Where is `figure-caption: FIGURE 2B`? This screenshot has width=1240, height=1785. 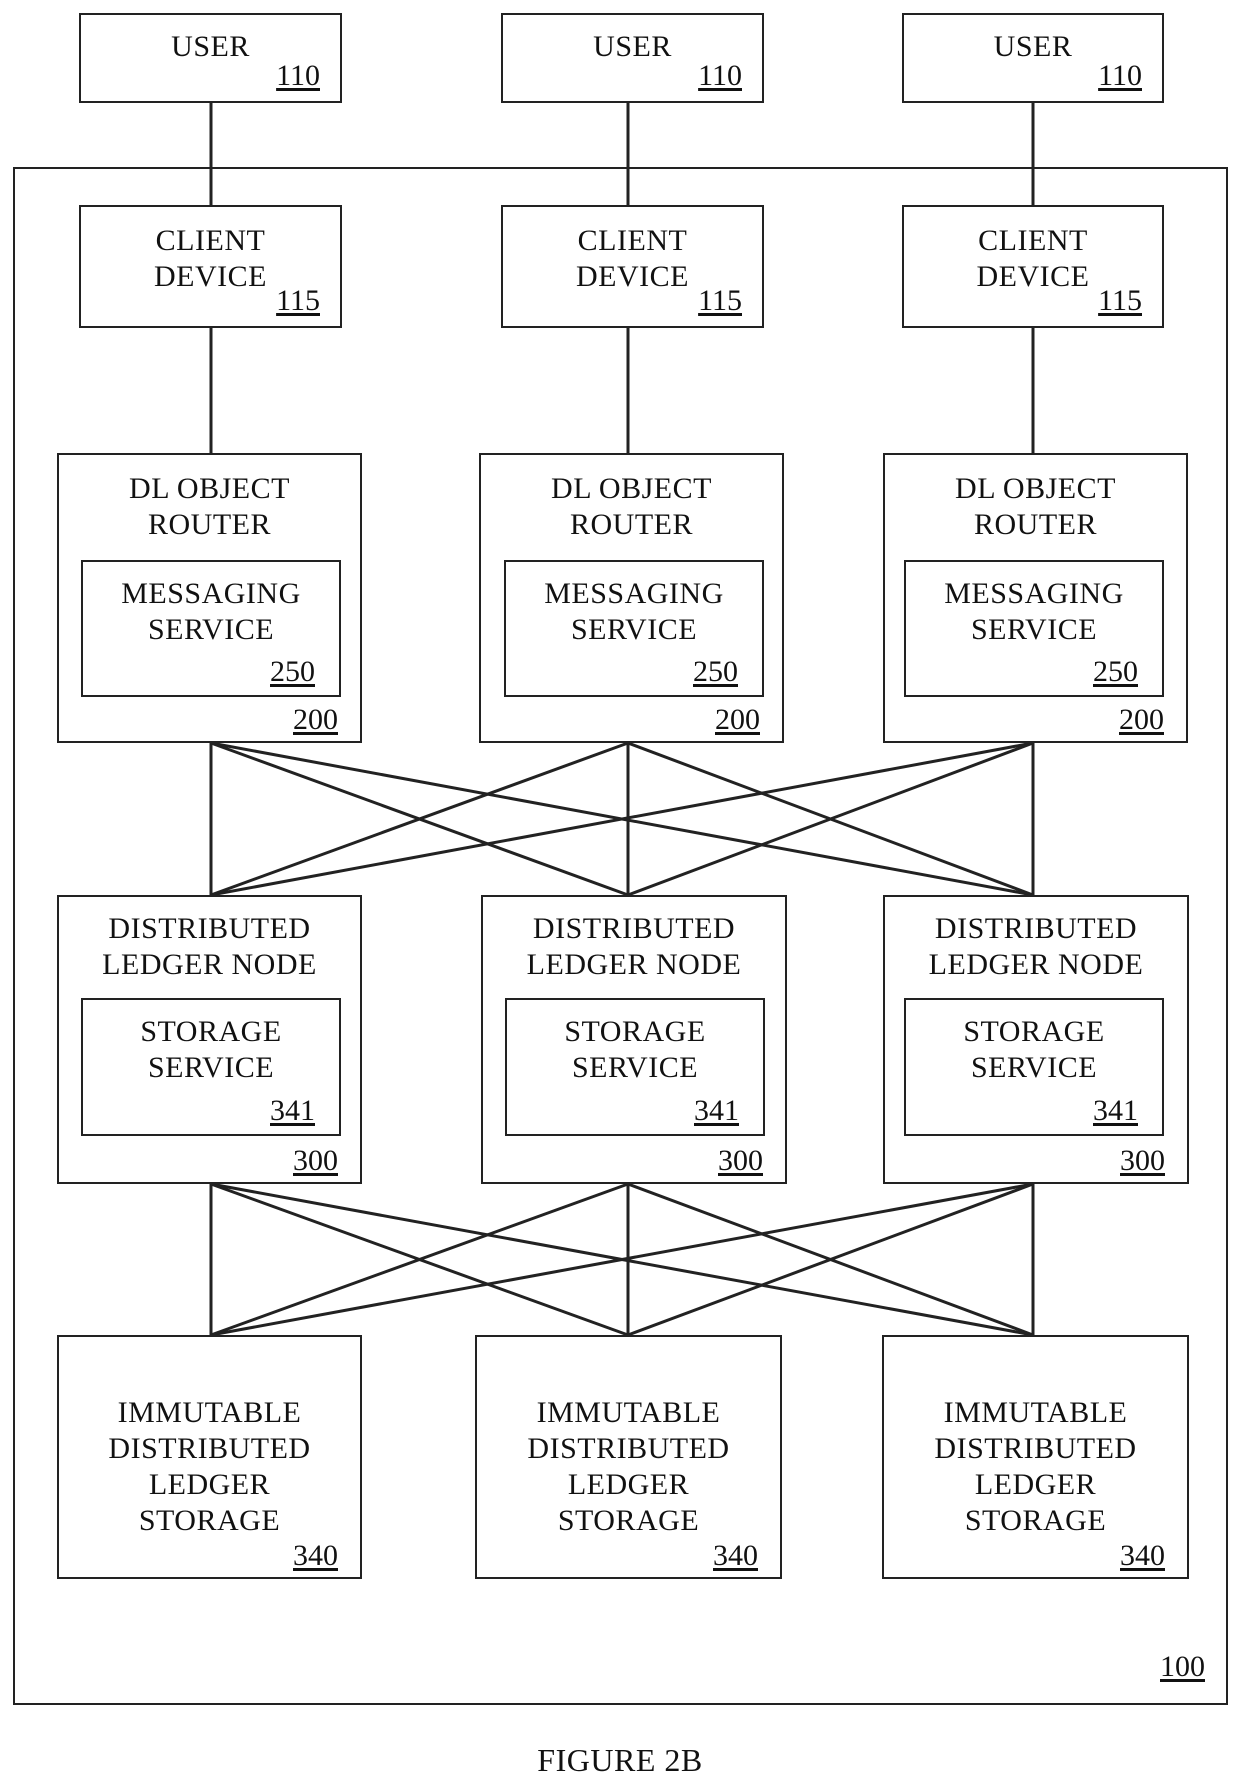
figure-caption: FIGURE 2B is located at coordinates (620, 1760).